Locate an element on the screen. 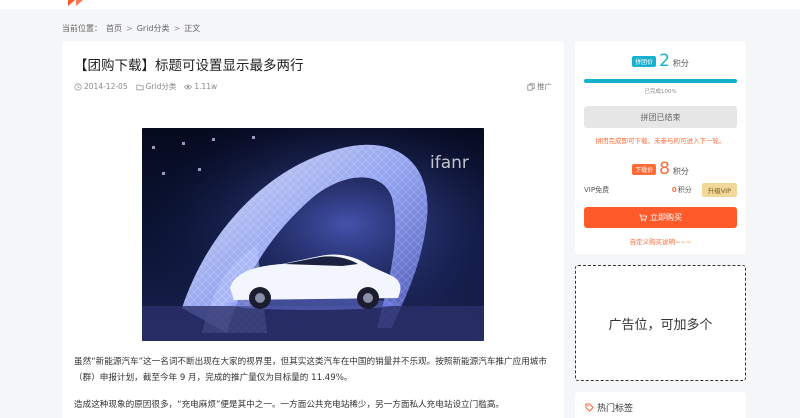 Image resolution: width=800 pixels, height=418 pixels. group-ended-button: 拼团已结束 is located at coordinates (660, 117).